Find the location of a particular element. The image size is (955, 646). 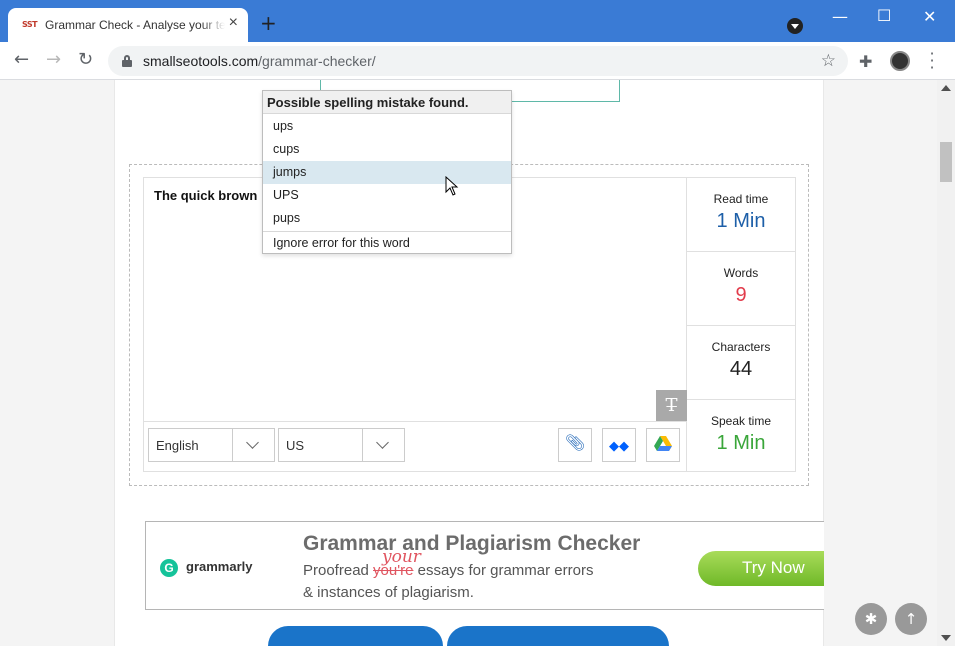

clear-format-icon: T̶ is located at coordinates (671, 405).